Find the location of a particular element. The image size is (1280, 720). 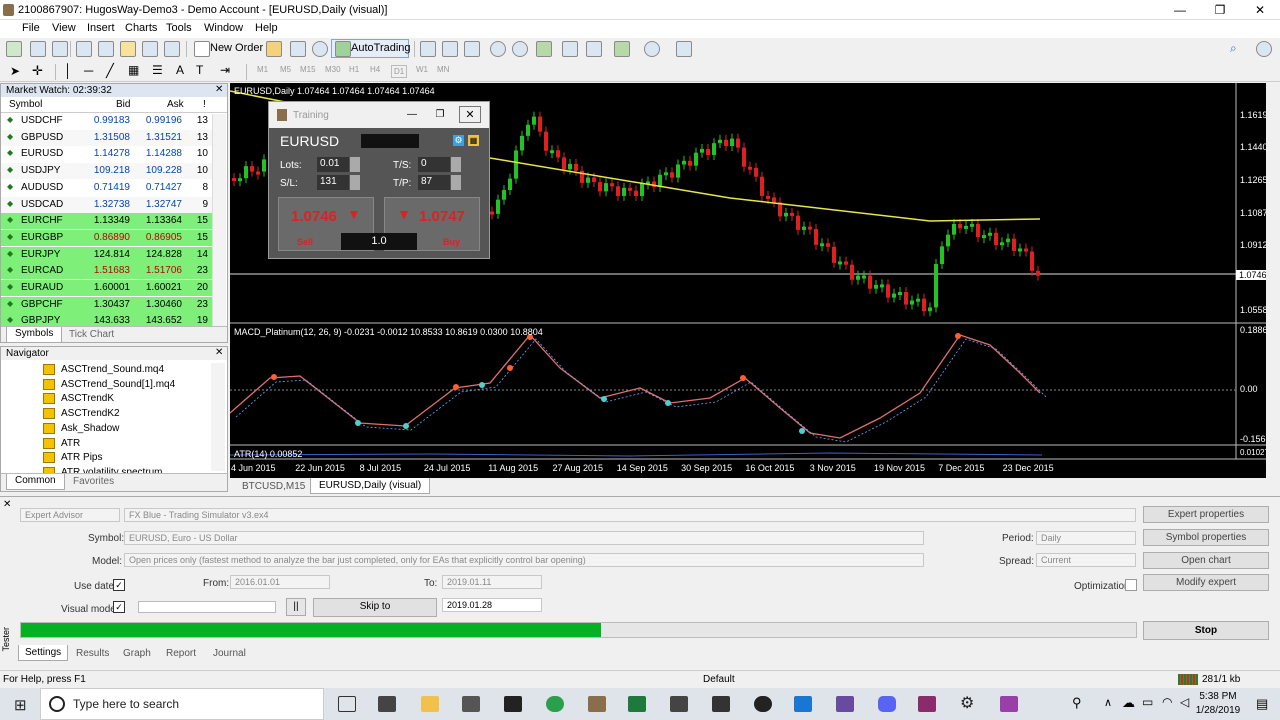

clock-time: 5:38 PM is located at coordinates (1218, 696).